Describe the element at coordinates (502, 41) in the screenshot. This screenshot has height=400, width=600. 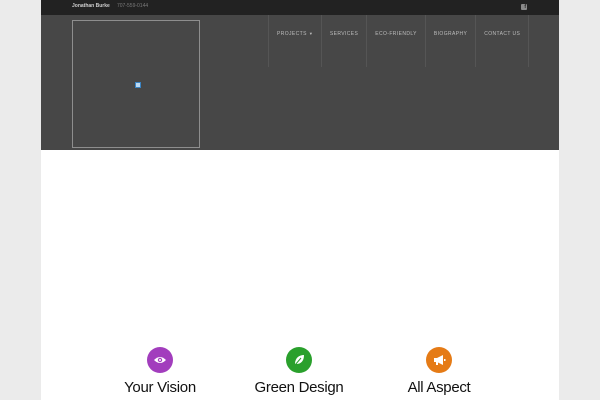
I see `nav-item-contact-us: Contact Us` at that location.